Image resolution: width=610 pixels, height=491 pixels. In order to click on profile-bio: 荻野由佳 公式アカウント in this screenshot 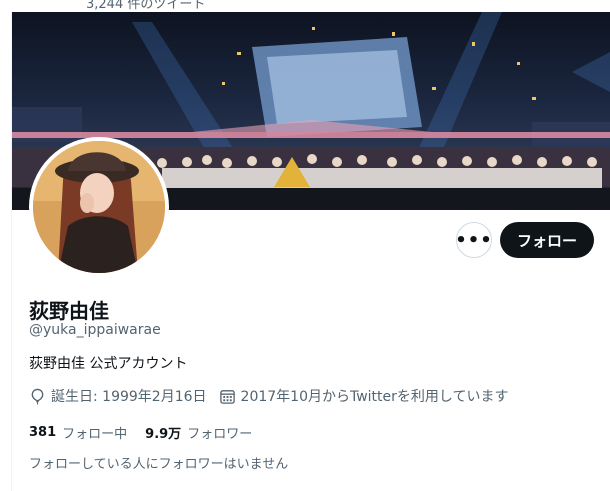, I will do `click(108, 364)`.